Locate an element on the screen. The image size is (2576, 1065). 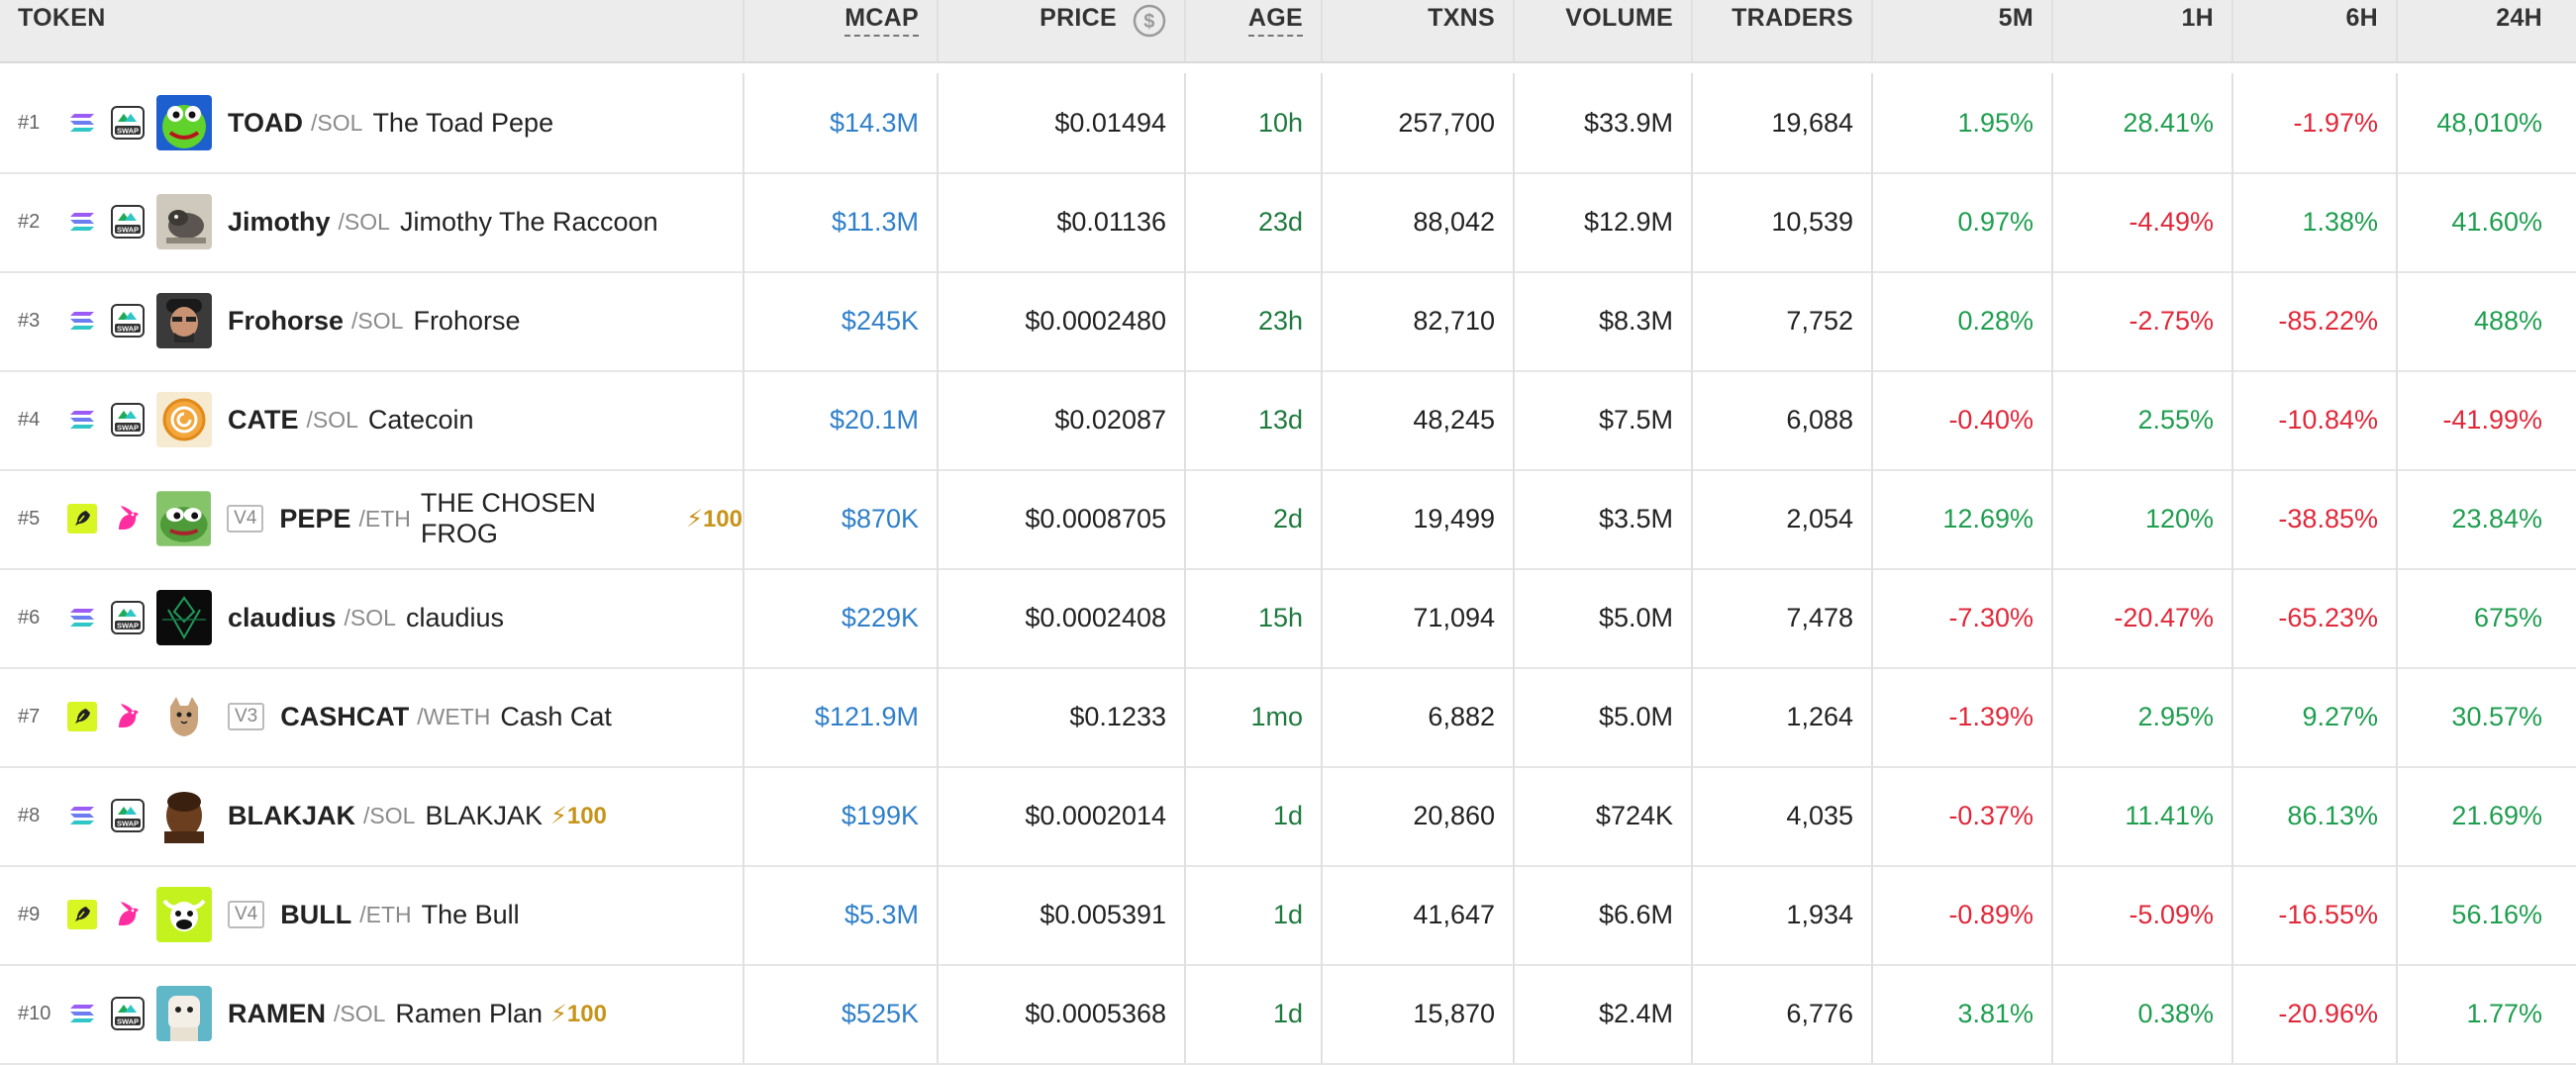
token-cell: #7 V3 CASHCAT/WETH Cash Cat is located at coordinates (372, 717).